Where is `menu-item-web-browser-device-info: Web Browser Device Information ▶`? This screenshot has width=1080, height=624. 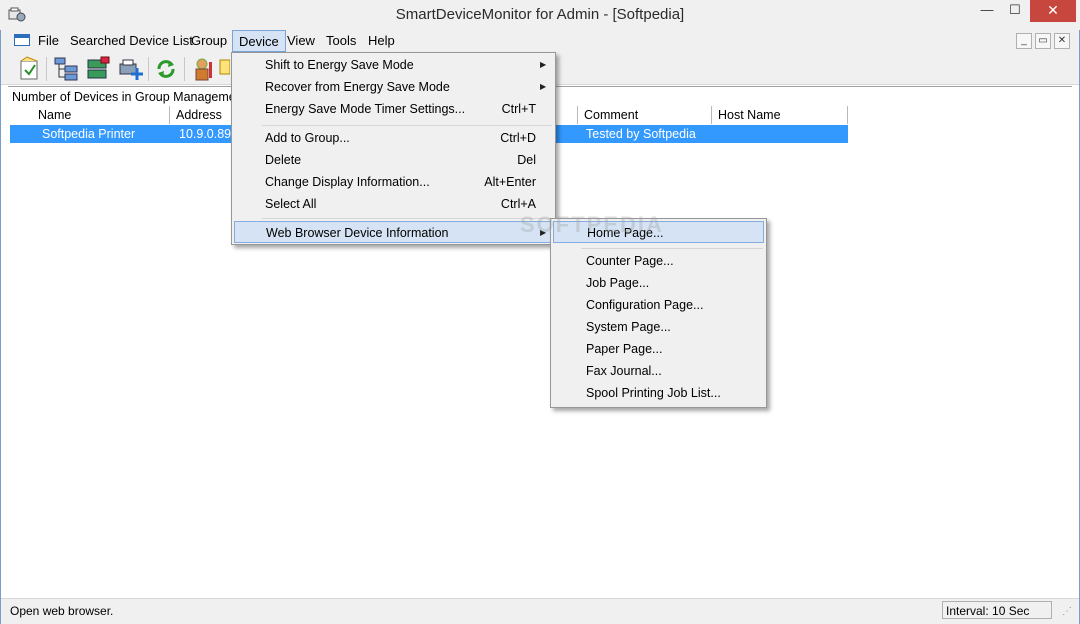
menu-item-web-browser-device-info: Web Browser Device Information ▶ is located at coordinates (393, 232).